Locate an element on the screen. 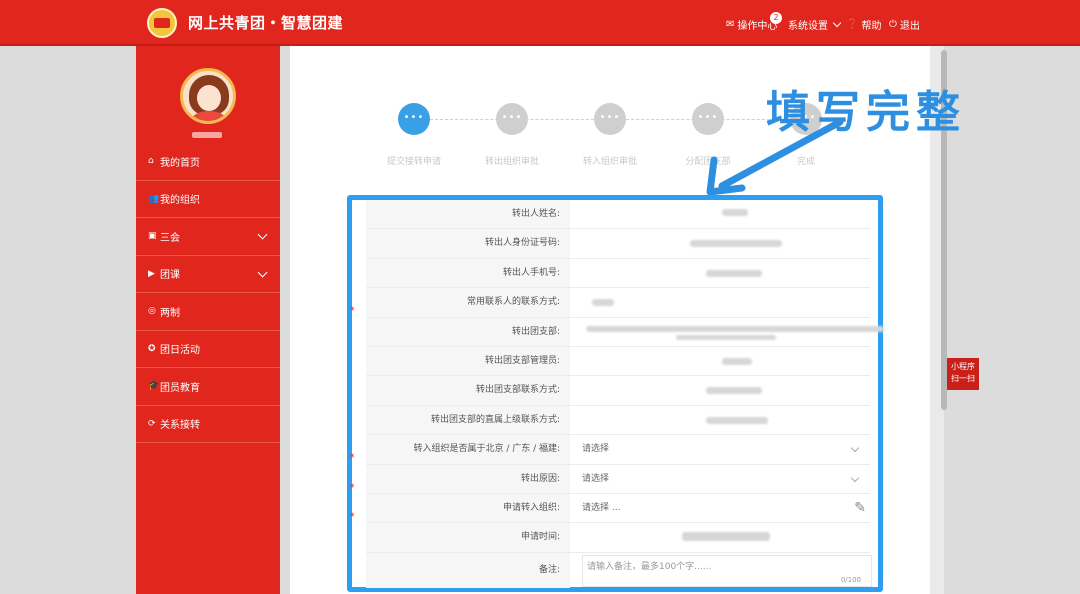 The width and height of the screenshot is (1080, 594). form-label: * 常用联系人的联系方式: is located at coordinates (460, 302).